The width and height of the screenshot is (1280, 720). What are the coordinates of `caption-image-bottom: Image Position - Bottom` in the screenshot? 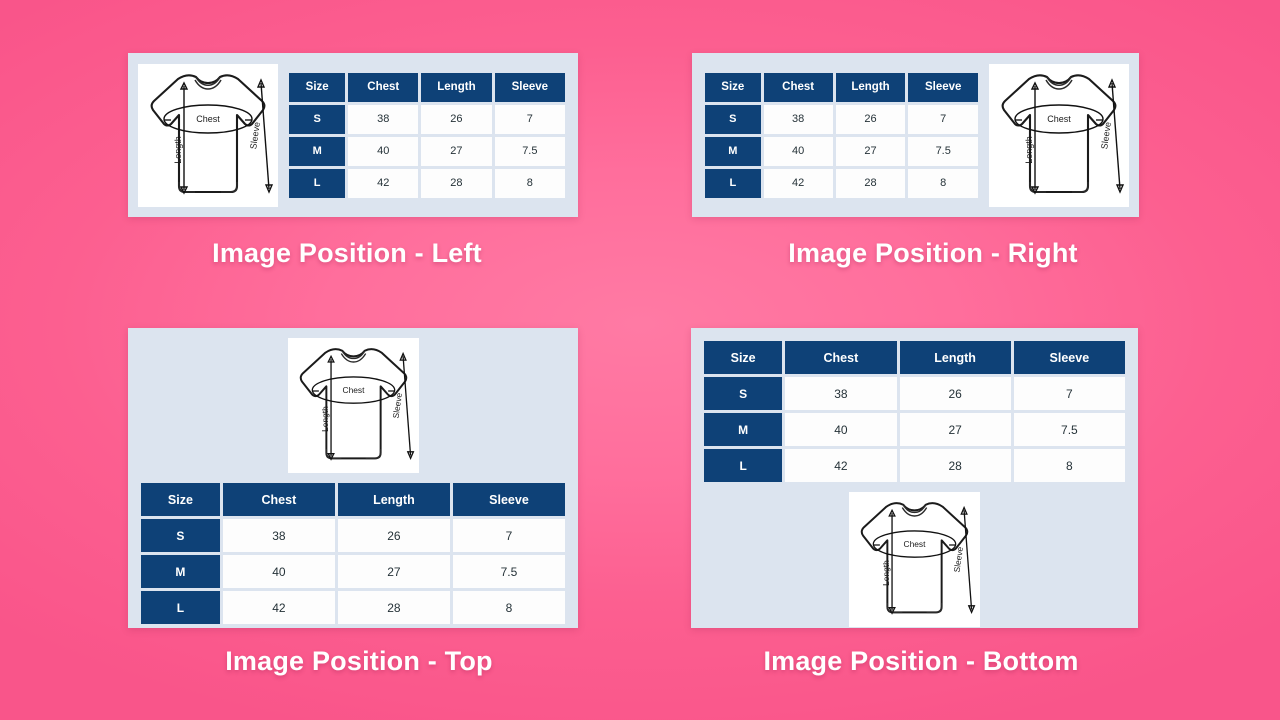 It's located at (921, 661).